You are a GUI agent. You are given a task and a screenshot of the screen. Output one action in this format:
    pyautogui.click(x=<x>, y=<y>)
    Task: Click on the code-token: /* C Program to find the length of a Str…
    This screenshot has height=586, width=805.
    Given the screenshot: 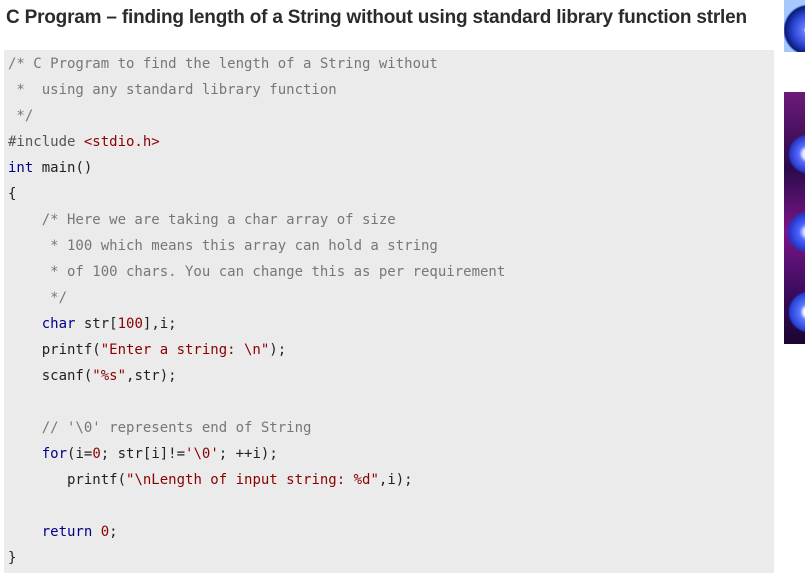 What is the action you would take?
    pyautogui.click(x=223, y=64)
    